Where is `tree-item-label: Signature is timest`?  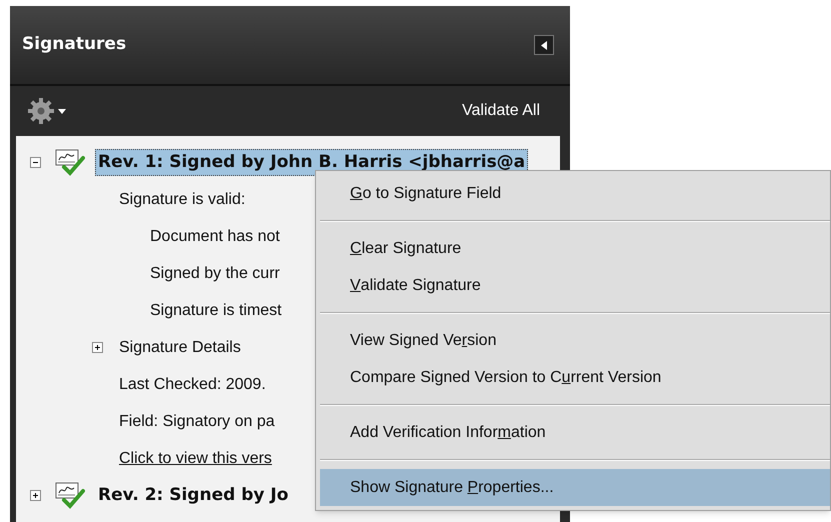 tree-item-label: Signature is timest is located at coordinates (216, 310).